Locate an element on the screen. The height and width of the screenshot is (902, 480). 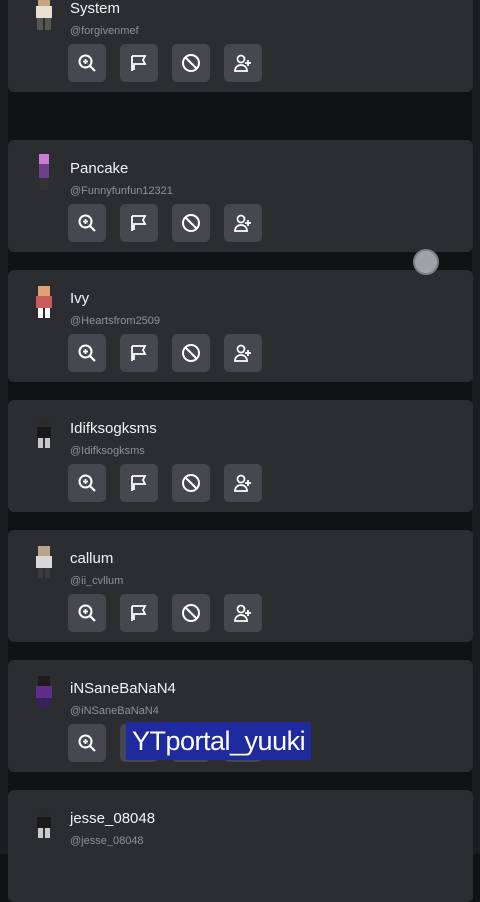
background-strip-left is located at coordinates (4, 427).